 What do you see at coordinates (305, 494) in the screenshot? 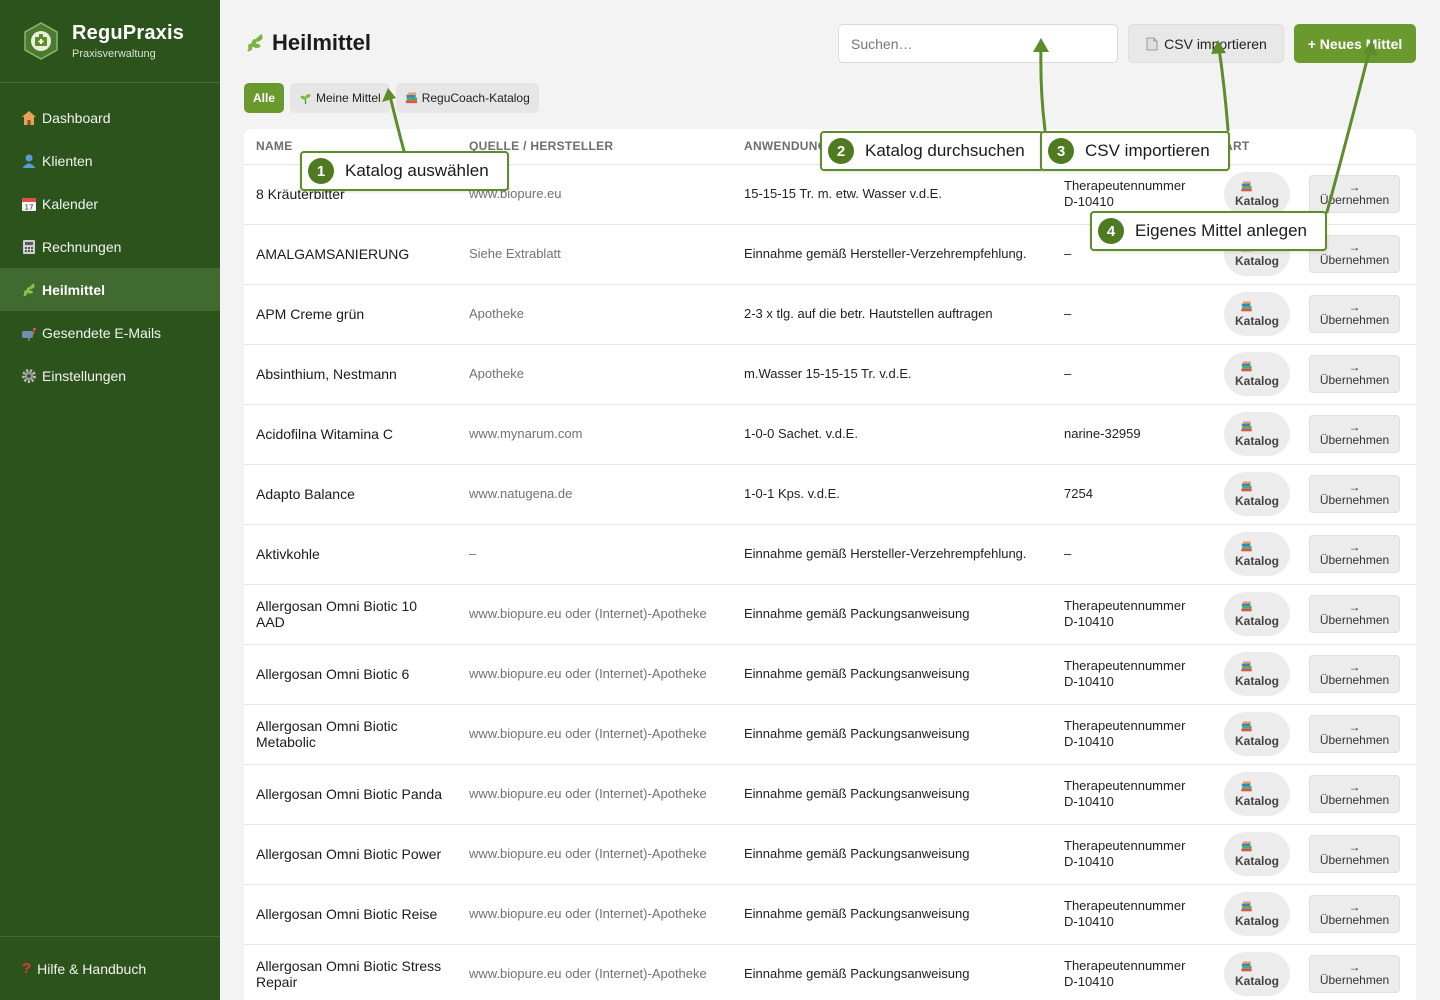
I see `remedy-name: Adapto Balance` at bounding box center [305, 494].